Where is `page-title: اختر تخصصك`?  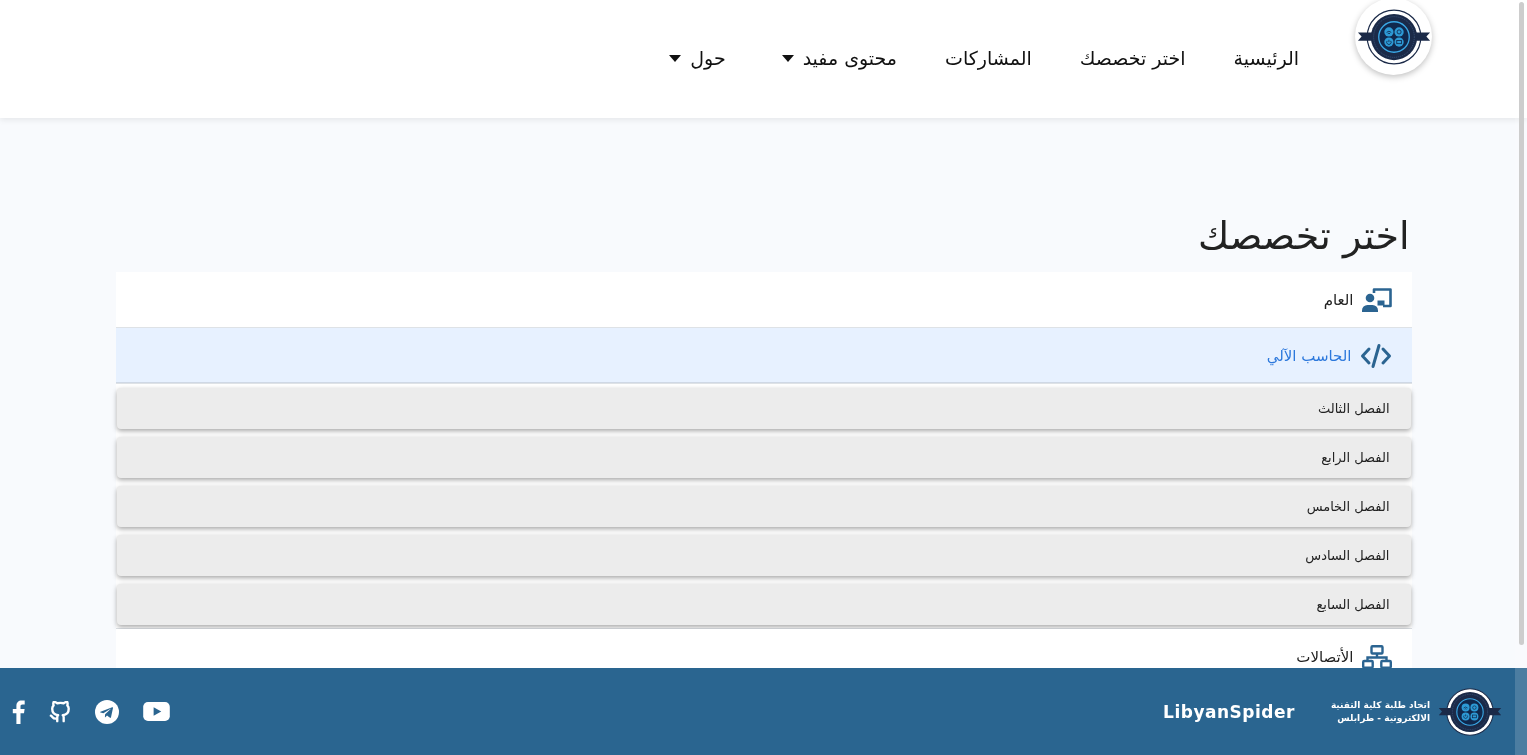
page-title: اختر تخصصك is located at coordinates (1303, 236).